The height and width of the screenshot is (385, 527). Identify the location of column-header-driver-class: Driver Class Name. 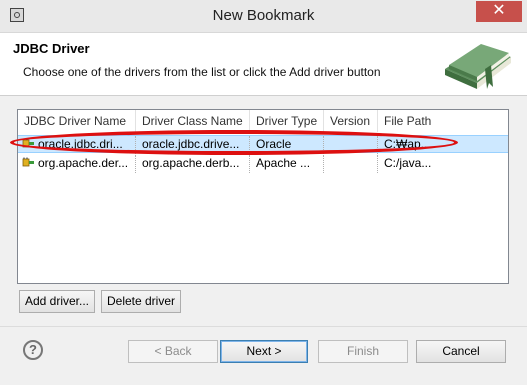
(193, 121).